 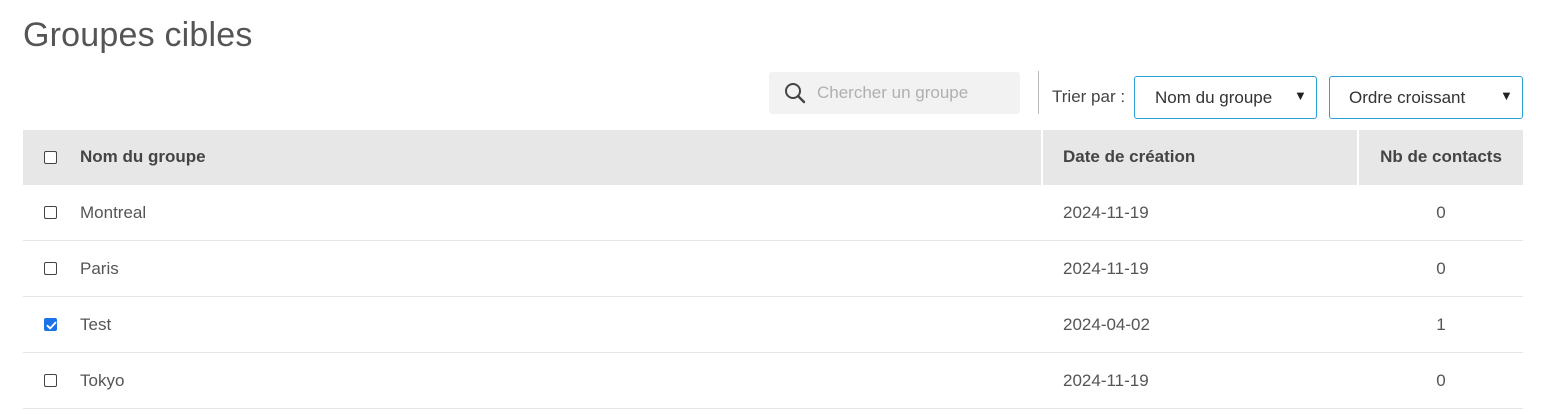 What do you see at coordinates (1106, 324) in the screenshot?
I see `creation-date: 2024-04-02` at bounding box center [1106, 324].